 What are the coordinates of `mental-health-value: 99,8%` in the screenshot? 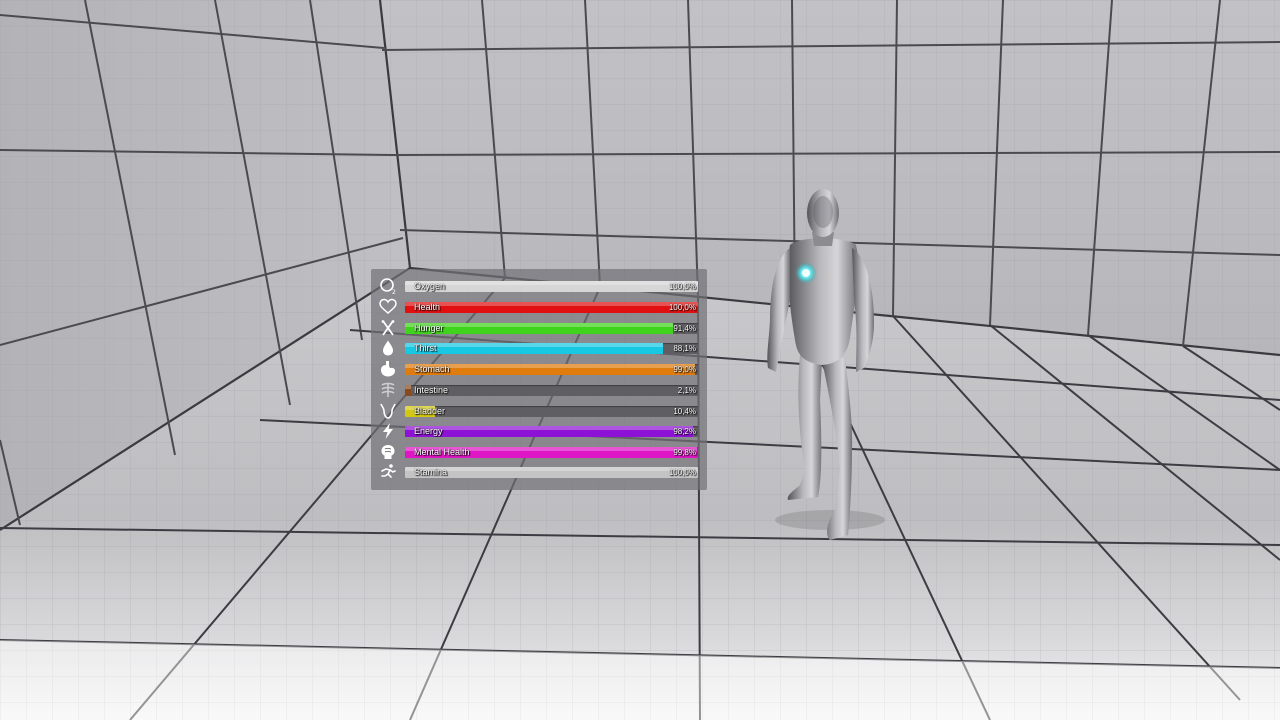 It's located at (684, 452).